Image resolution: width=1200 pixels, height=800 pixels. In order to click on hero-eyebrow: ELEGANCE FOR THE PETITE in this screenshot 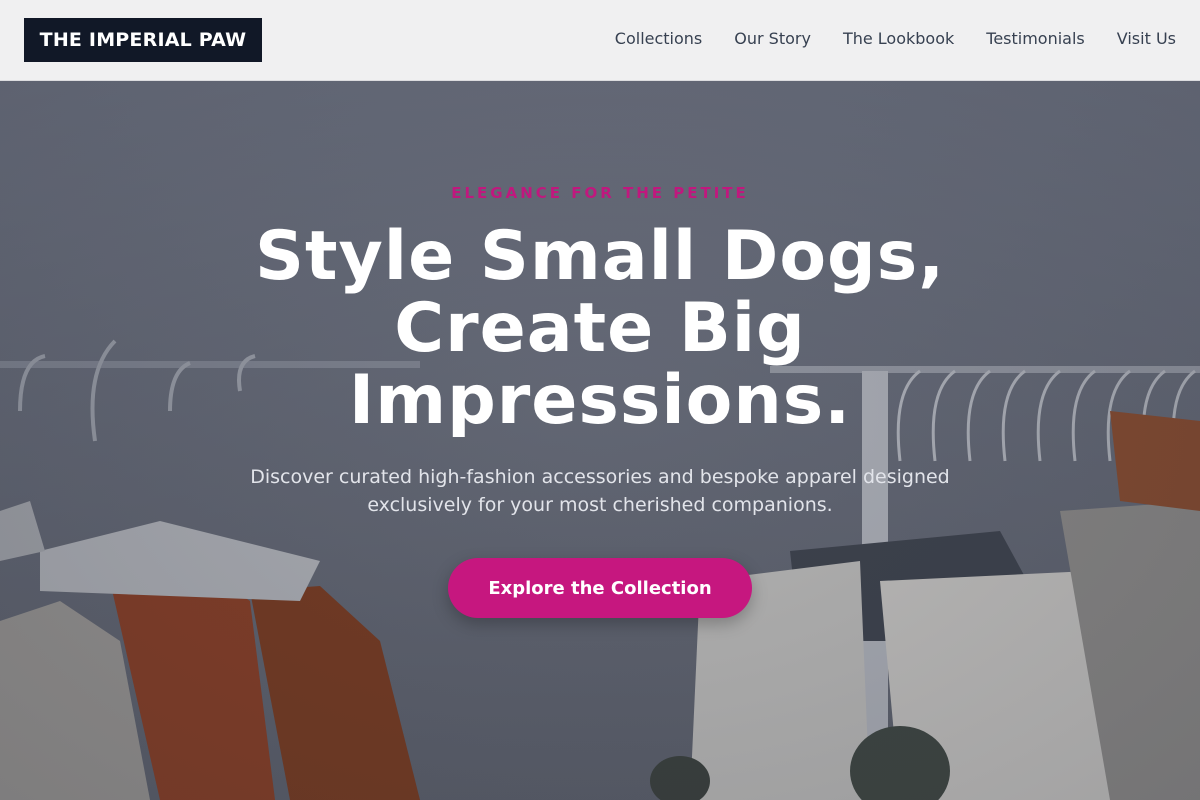, I will do `click(600, 193)`.